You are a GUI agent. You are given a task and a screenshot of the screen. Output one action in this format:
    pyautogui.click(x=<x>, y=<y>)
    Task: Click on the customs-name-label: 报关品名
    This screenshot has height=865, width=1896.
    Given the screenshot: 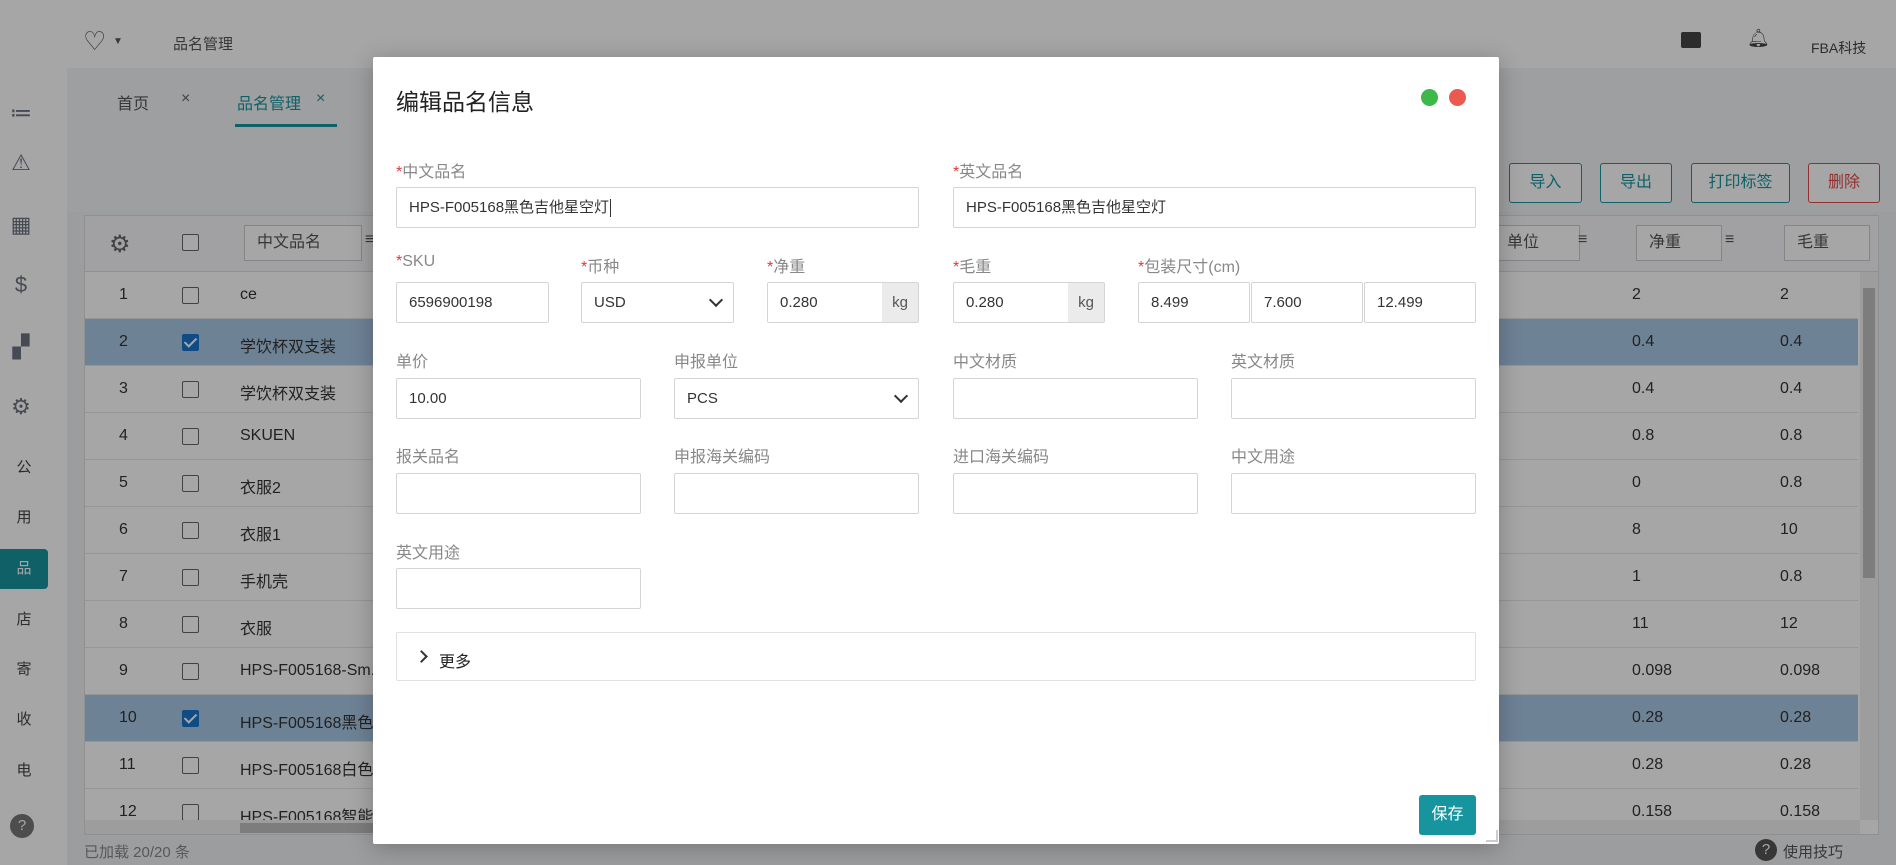 What is the action you would take?
    pyautogui.click(x=428, y=457)
    